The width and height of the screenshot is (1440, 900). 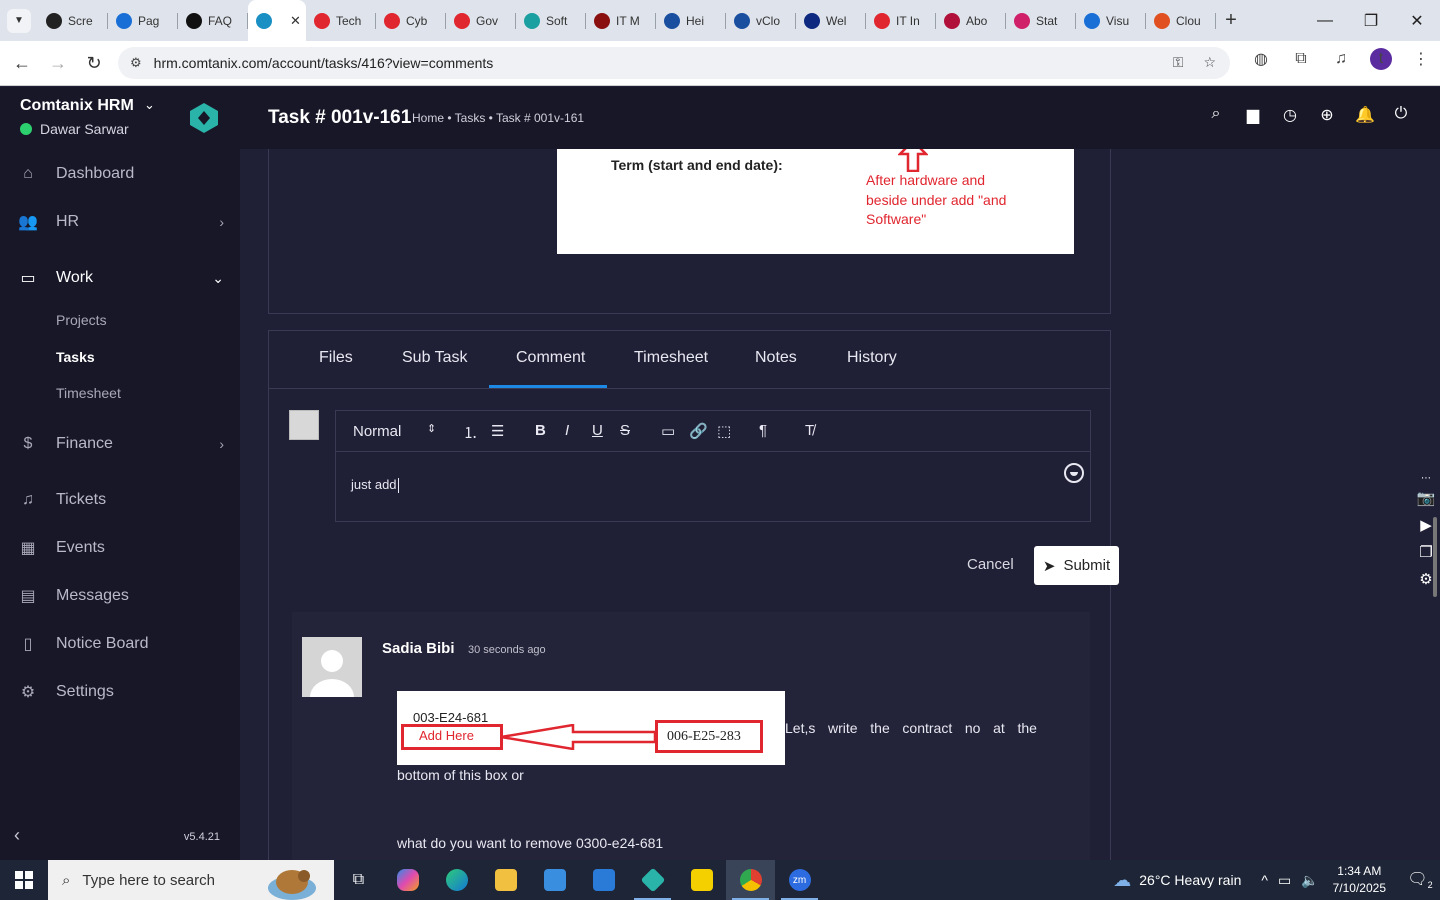 I want to click on windows-start-button, so click(x=24, y=880).